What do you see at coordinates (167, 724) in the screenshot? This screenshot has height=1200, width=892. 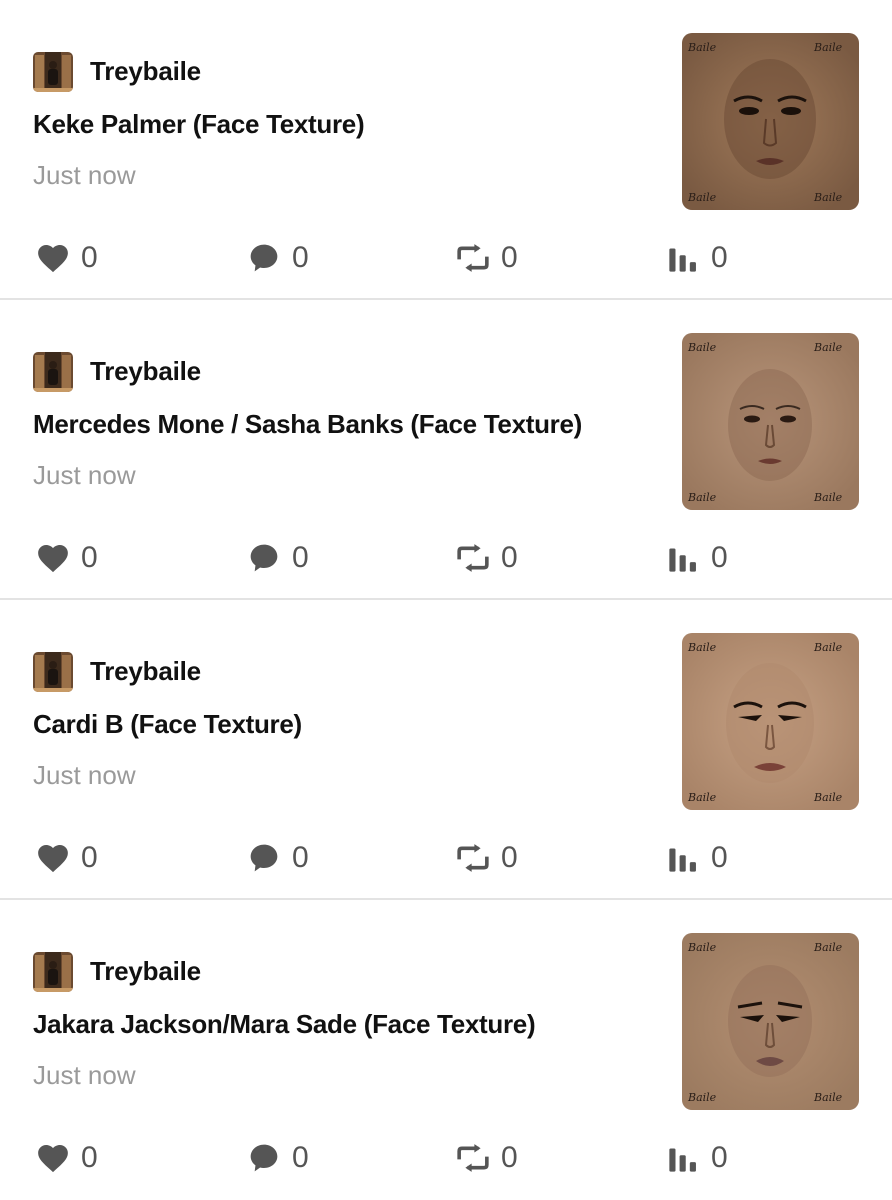 I see `post-title: Cardi B (Face Texture)` at bounding box center [167, 724].